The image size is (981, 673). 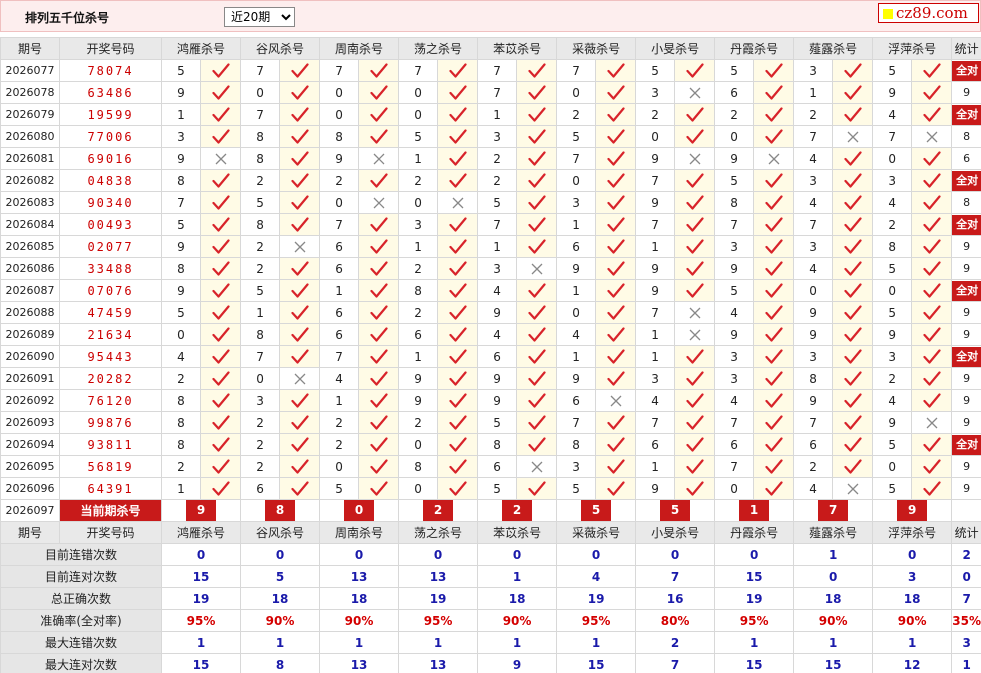 I want to click on table-row: 2026087 07076 9 5 1 8 4 1 9 5 0 0 全对, so click(x=490, y=290).